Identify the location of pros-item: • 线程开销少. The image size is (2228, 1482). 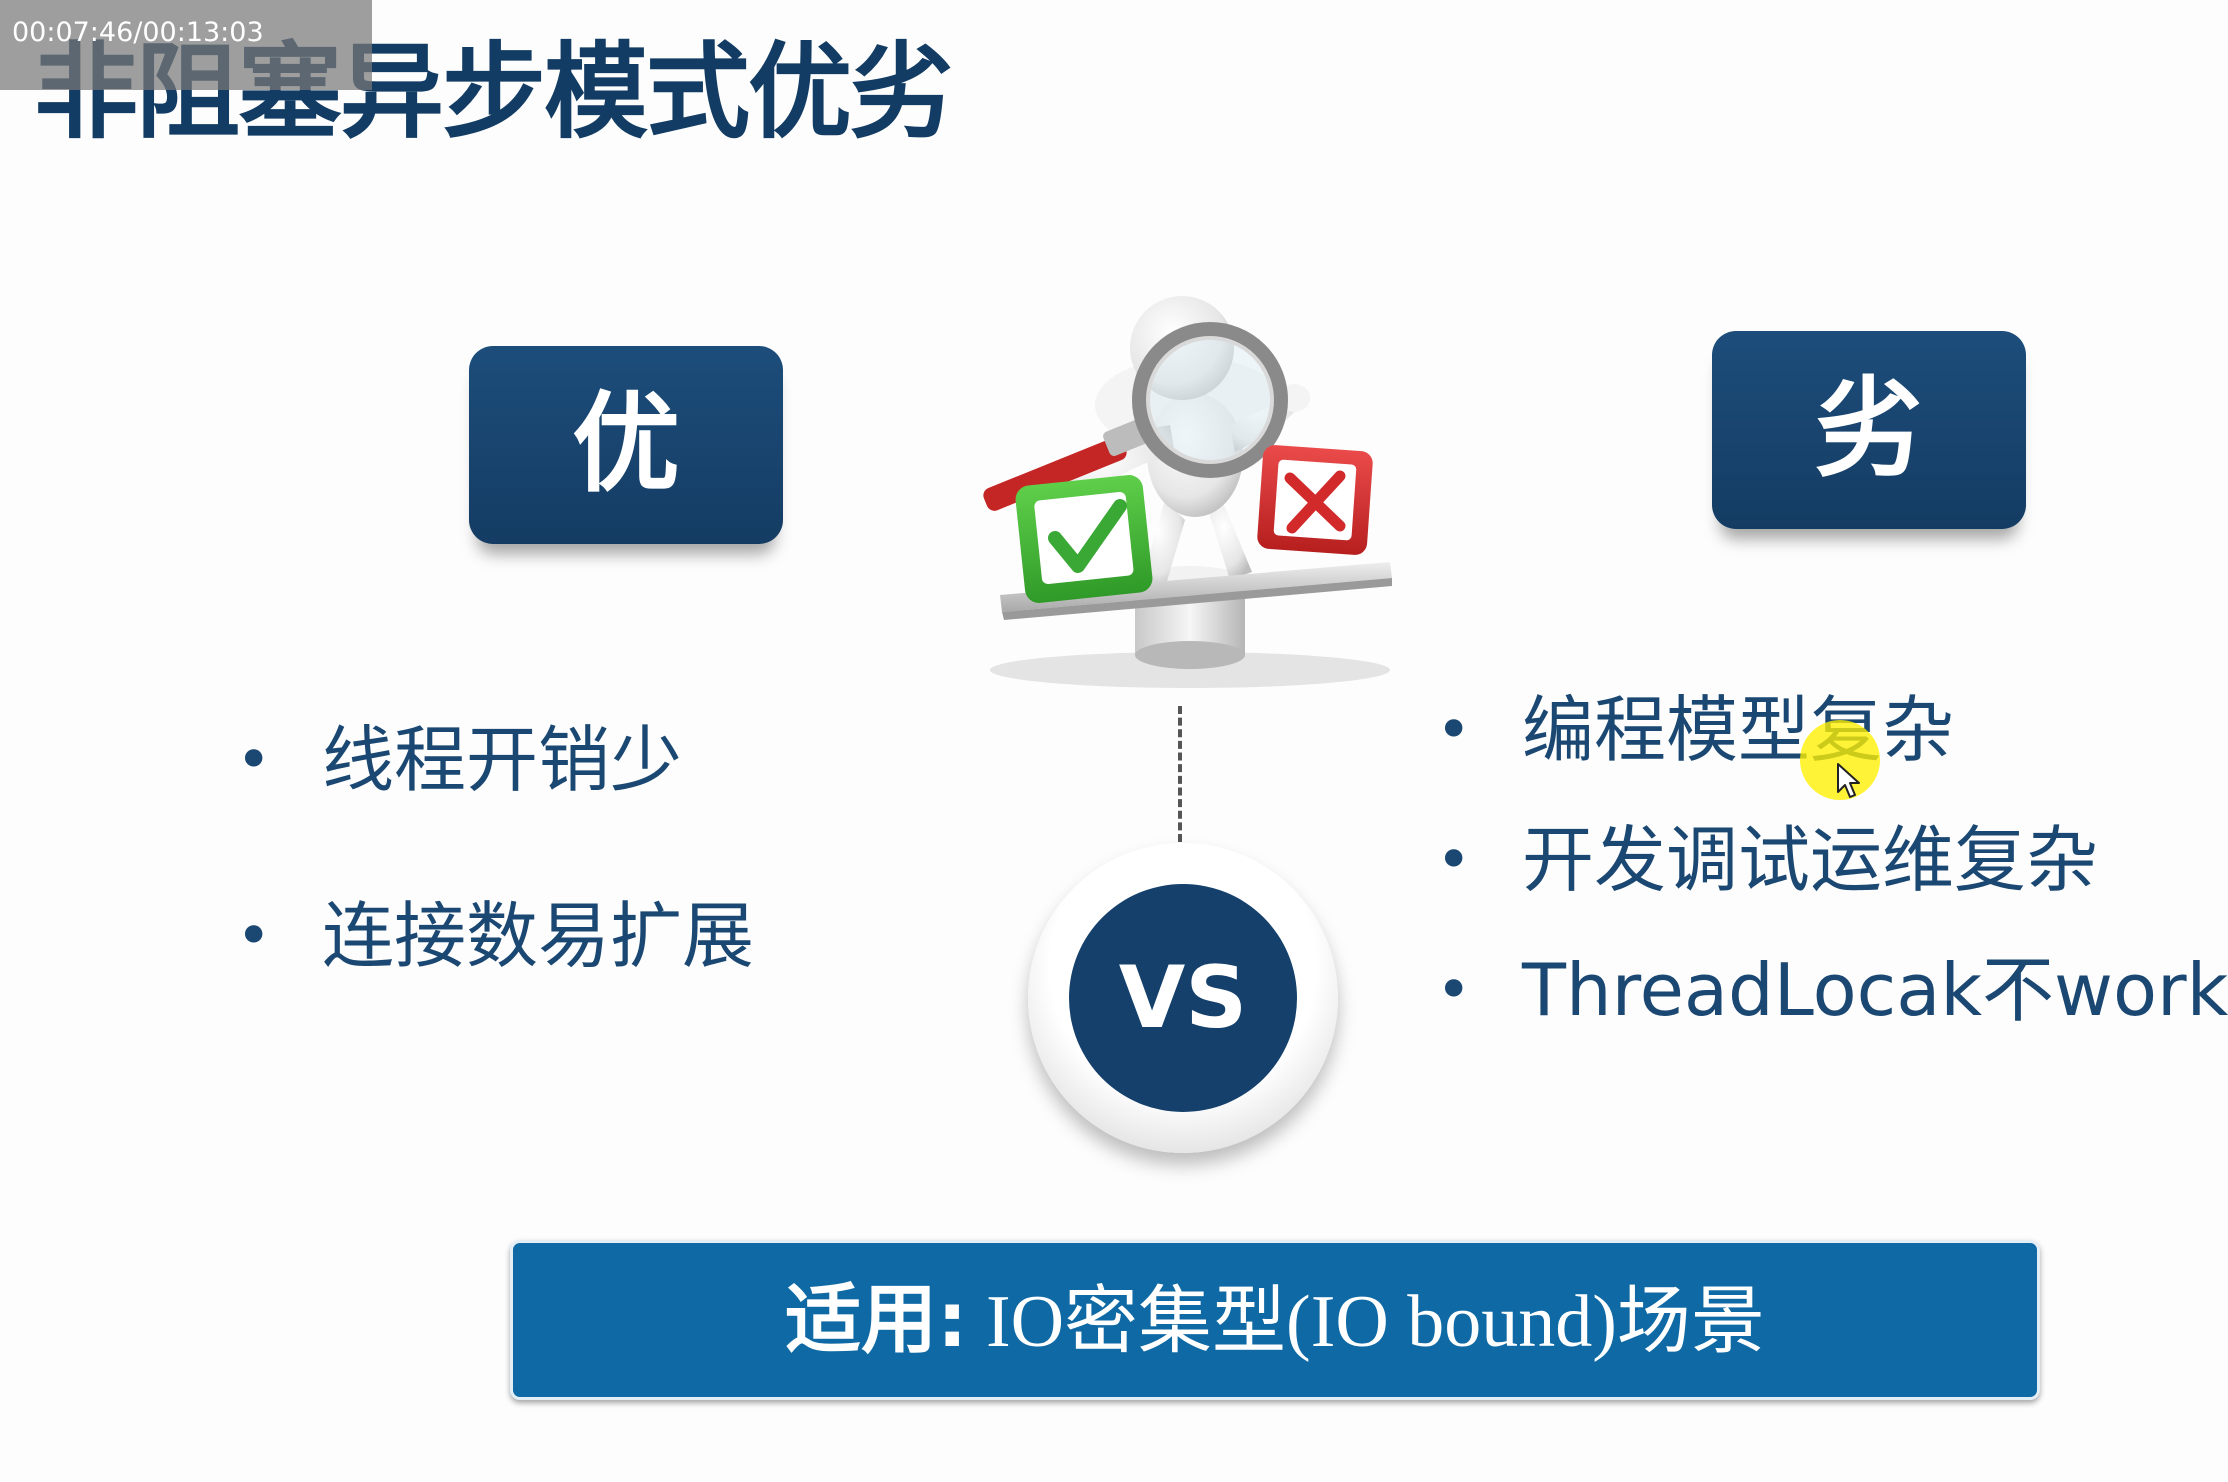
(495, 798).